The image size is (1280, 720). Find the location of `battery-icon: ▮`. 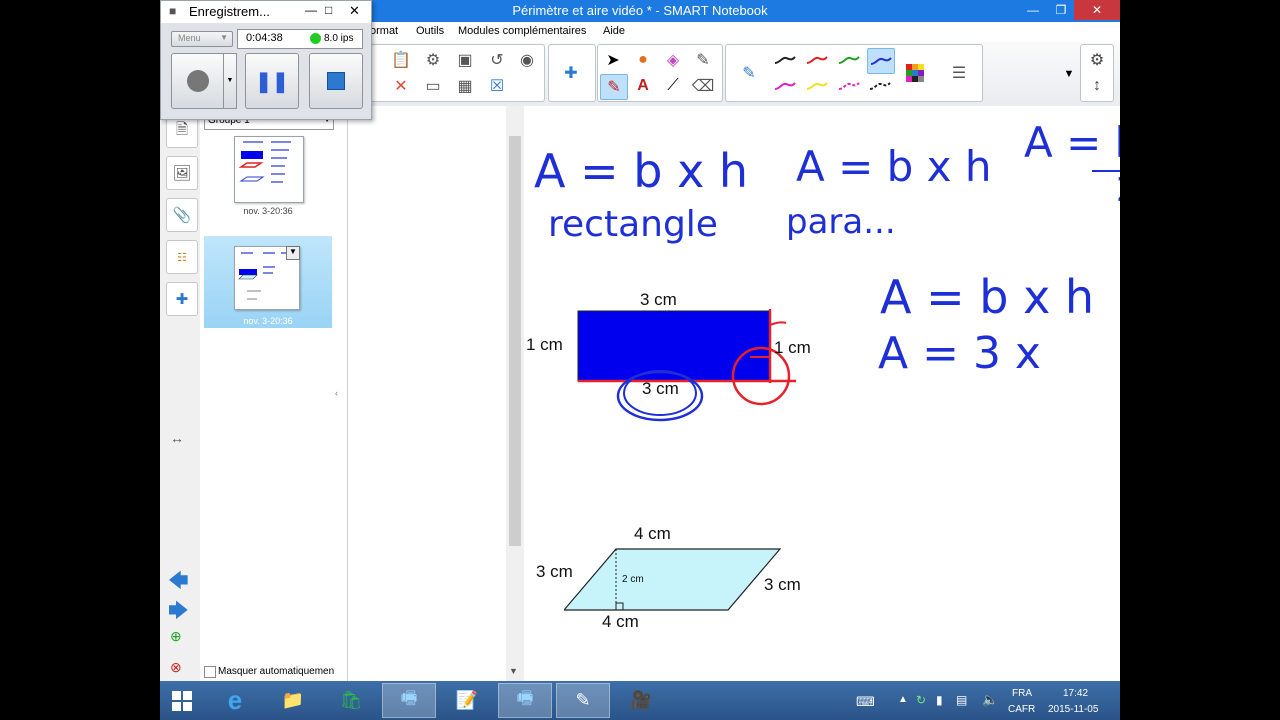

battery-icon: ▮ is located at coordinates (939, 700).